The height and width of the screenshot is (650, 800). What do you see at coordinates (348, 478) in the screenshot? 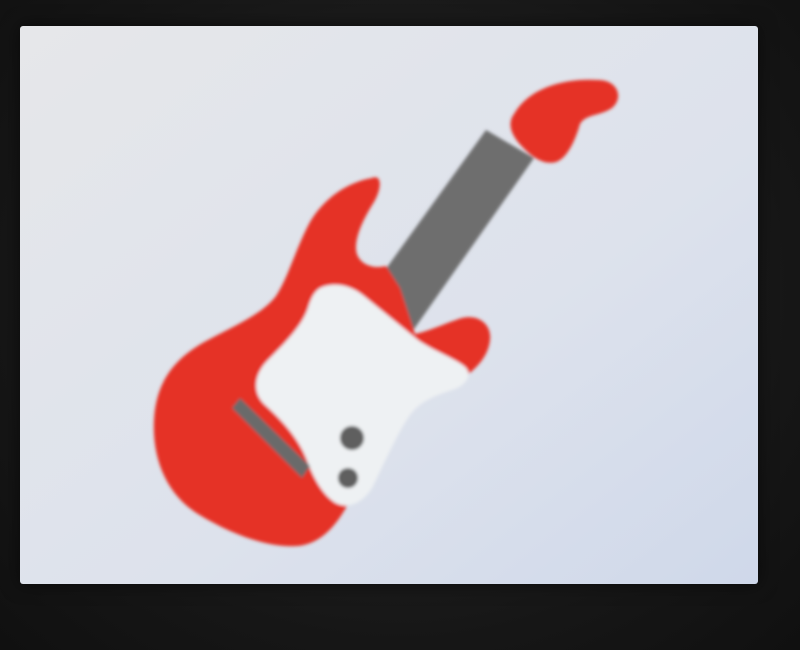
I see `tone-knob` at bounding box center [348, 478].